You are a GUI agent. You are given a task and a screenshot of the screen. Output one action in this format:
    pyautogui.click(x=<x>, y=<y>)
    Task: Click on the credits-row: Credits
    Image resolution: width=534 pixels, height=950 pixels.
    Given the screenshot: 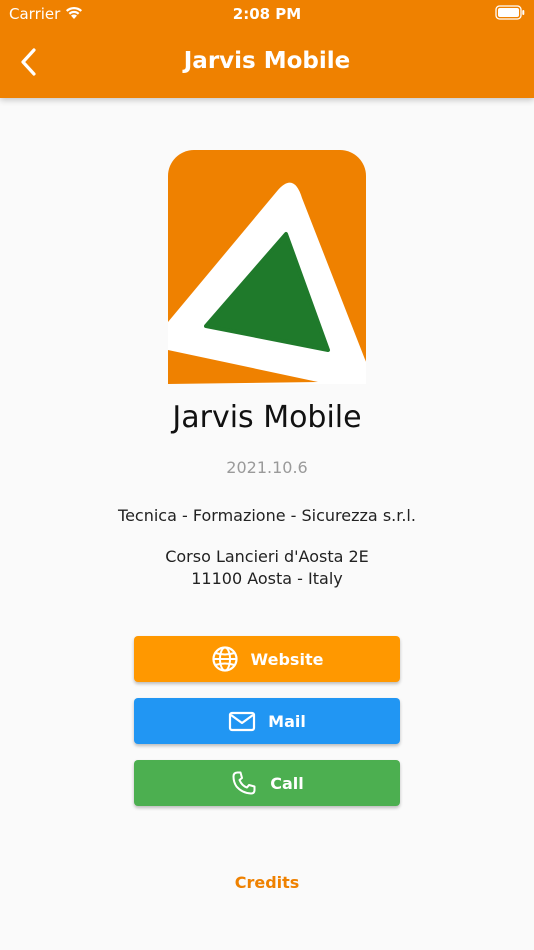 What is the action you would take?
    pyautogui.click(x=267, y=882)
    